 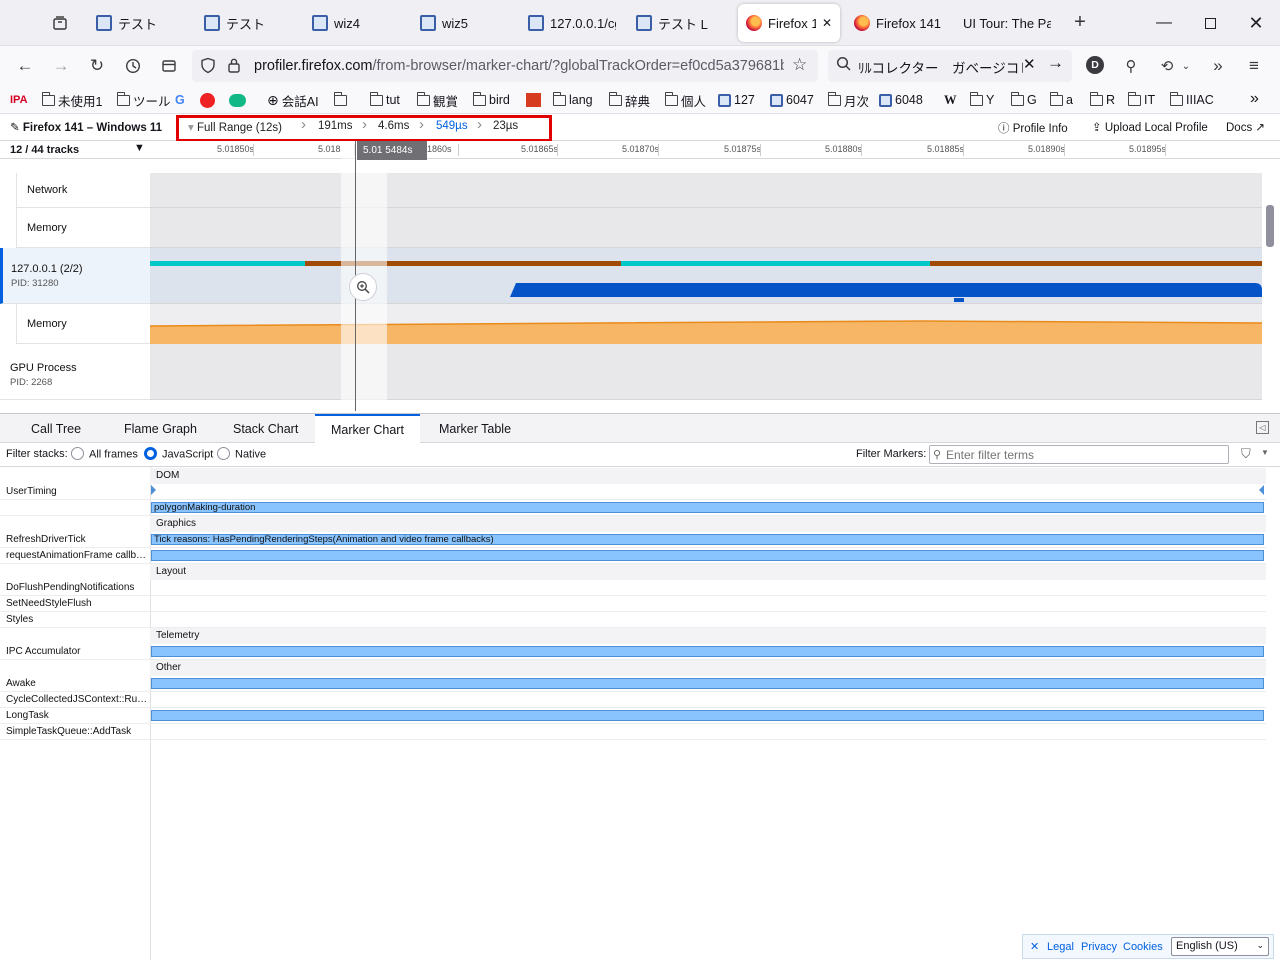 I want to click on browser-tab-5: 127.0.0.1/cgi, so click(x=572, y=23).